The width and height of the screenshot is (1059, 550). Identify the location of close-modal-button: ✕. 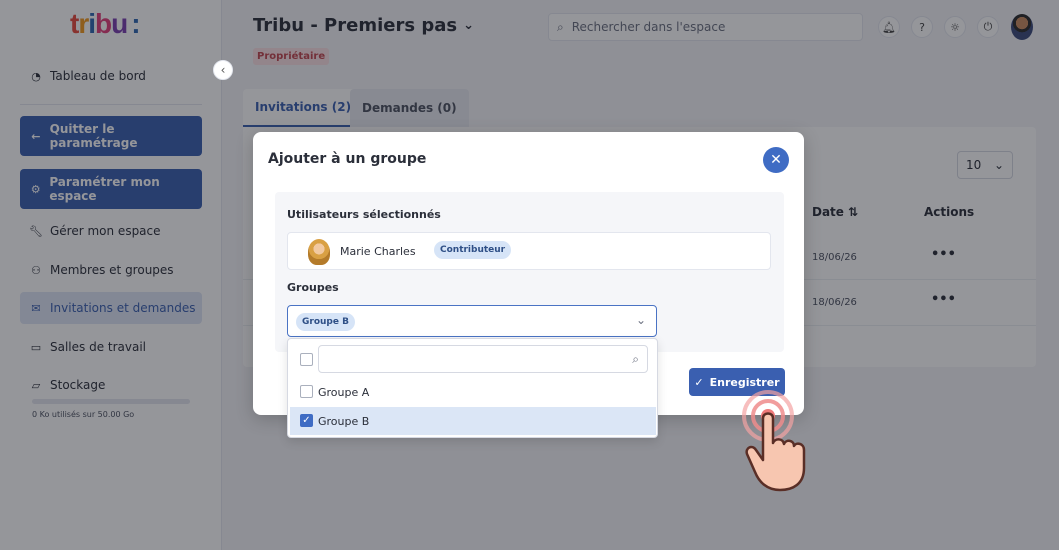
(776, 160).